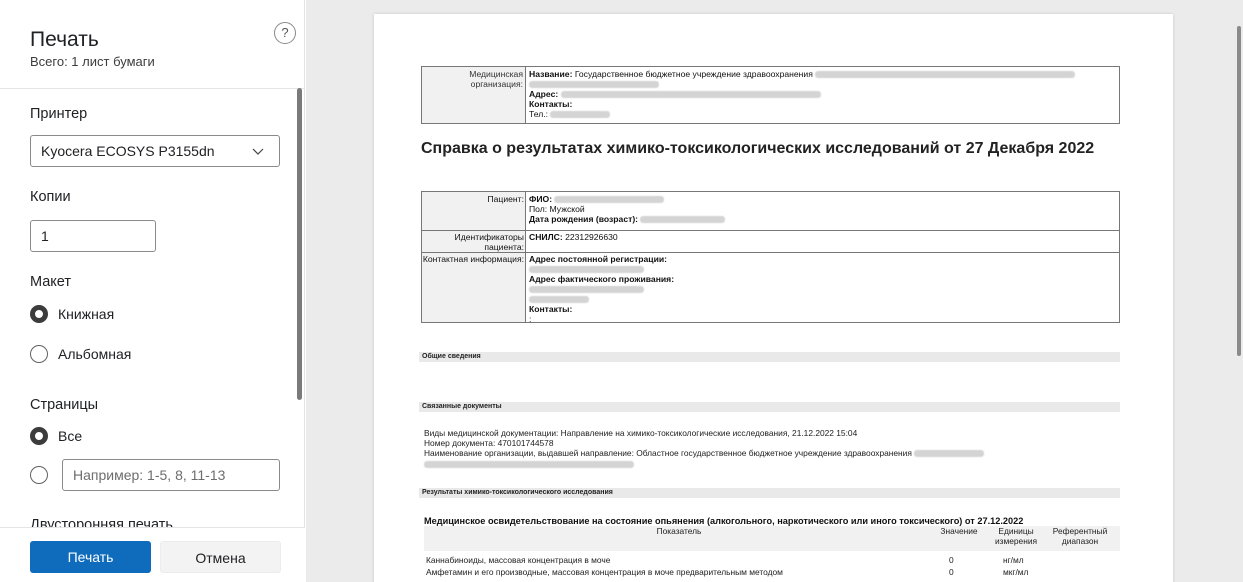  Describe the element at coordinates (95, 354) in the screenshot. I see `layout-landscape-label: Альбомная` at that location.